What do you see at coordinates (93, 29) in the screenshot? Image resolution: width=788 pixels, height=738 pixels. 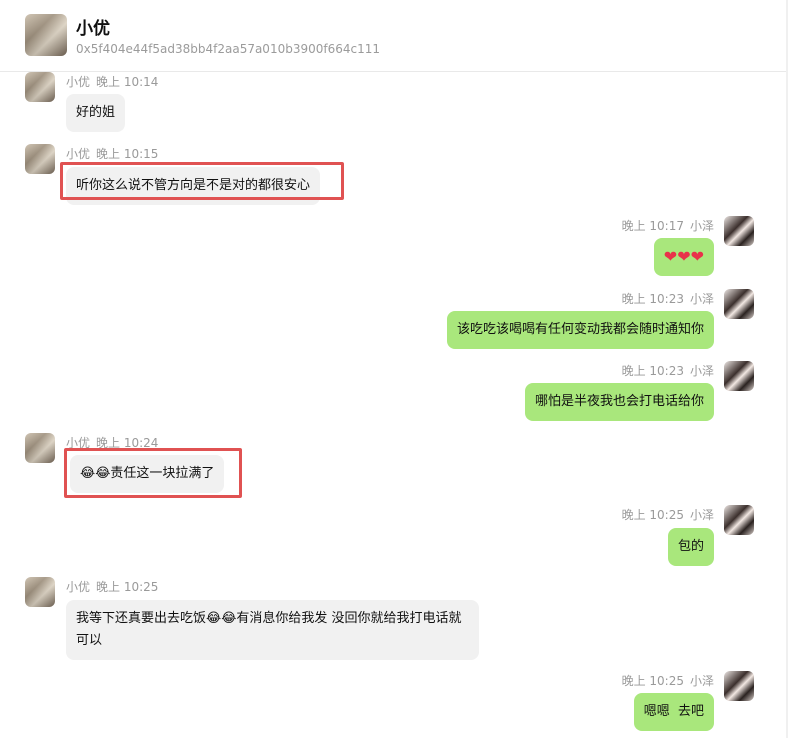 I see `contact-name: 小优` at bounding box center [93, 29].